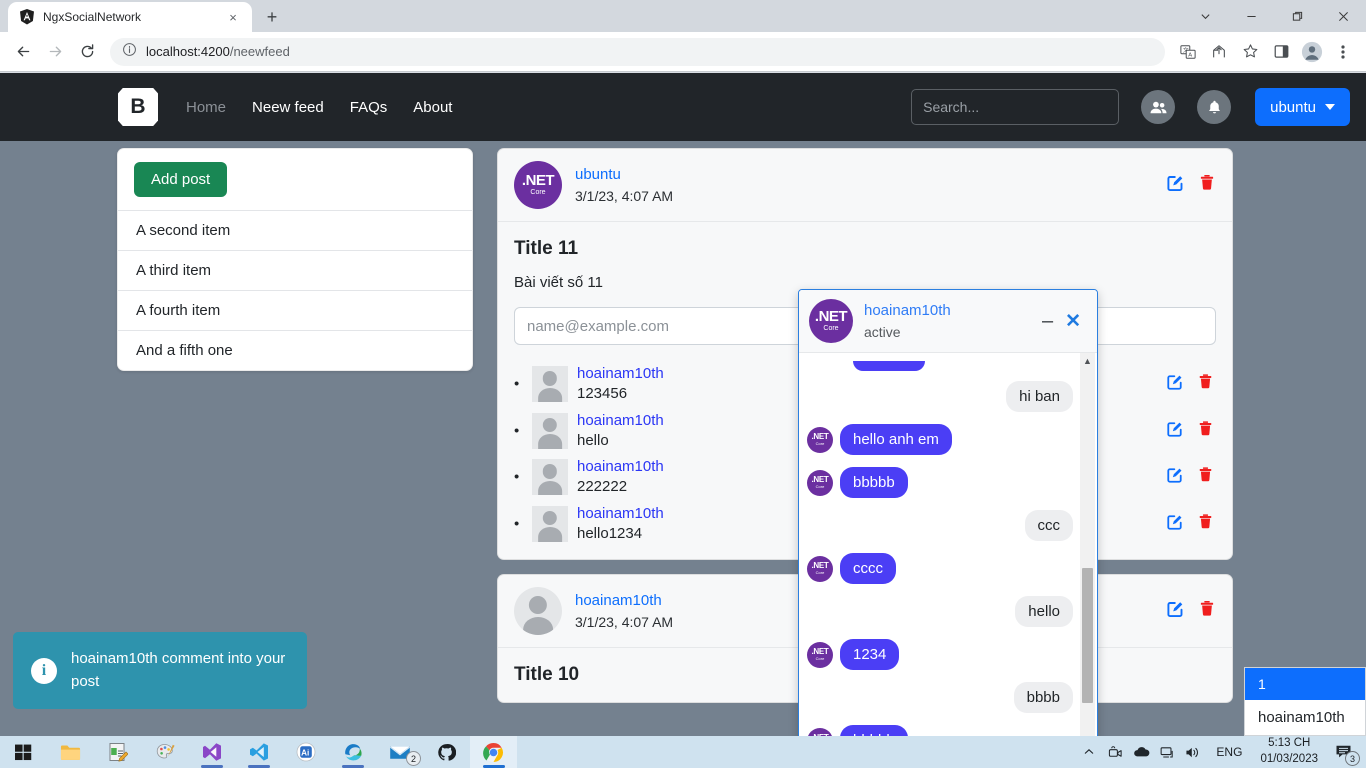 Image resolution: width=1366 pixels, height=768 pixels. I want to click on clock: 5:13 CH 01/03/2023, so click(1289, 751).